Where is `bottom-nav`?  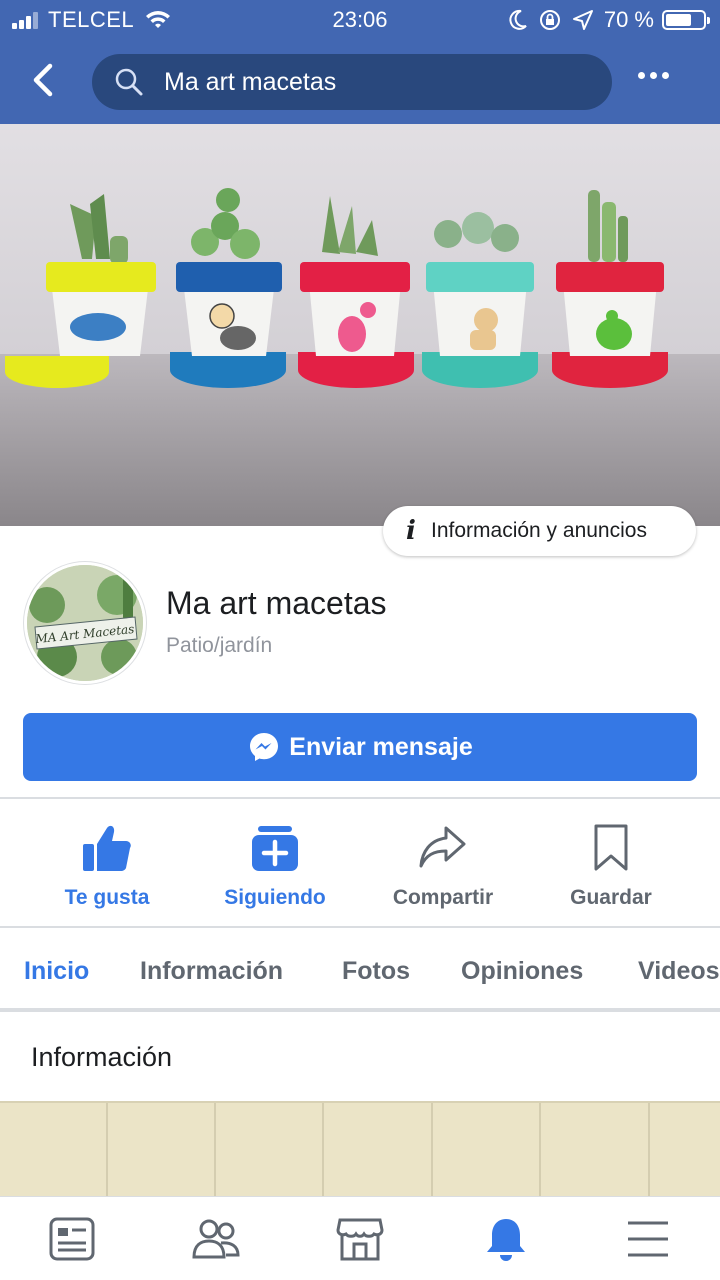
bottom-nav is located at coordinates (360, 1238).